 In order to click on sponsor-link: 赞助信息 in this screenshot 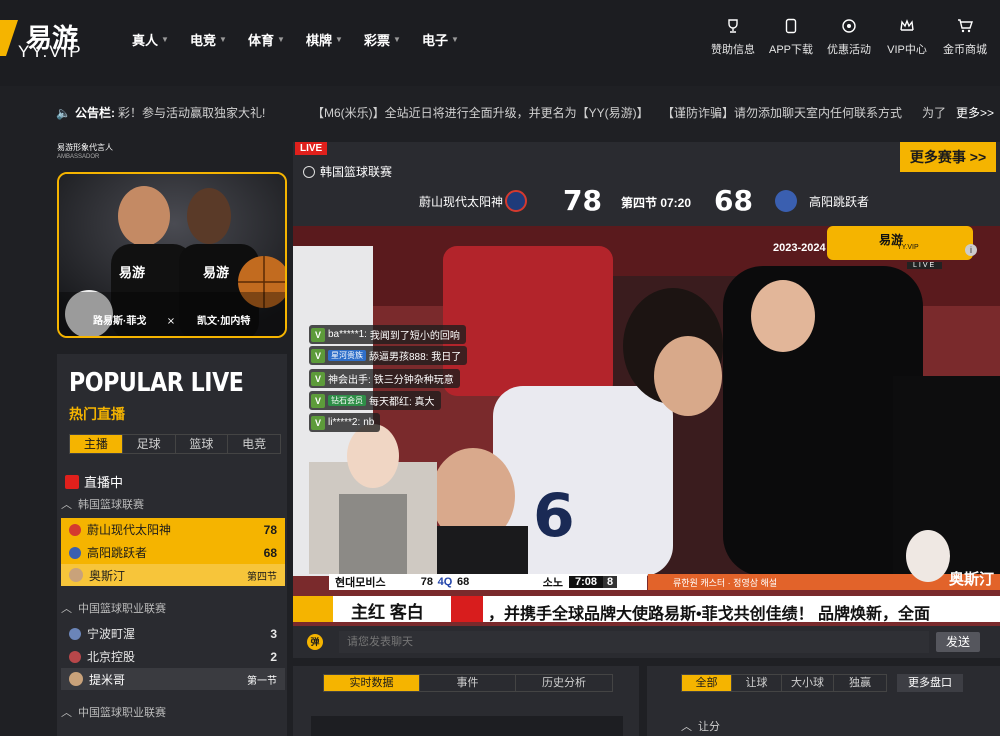, I will do `click(733, 37)`.